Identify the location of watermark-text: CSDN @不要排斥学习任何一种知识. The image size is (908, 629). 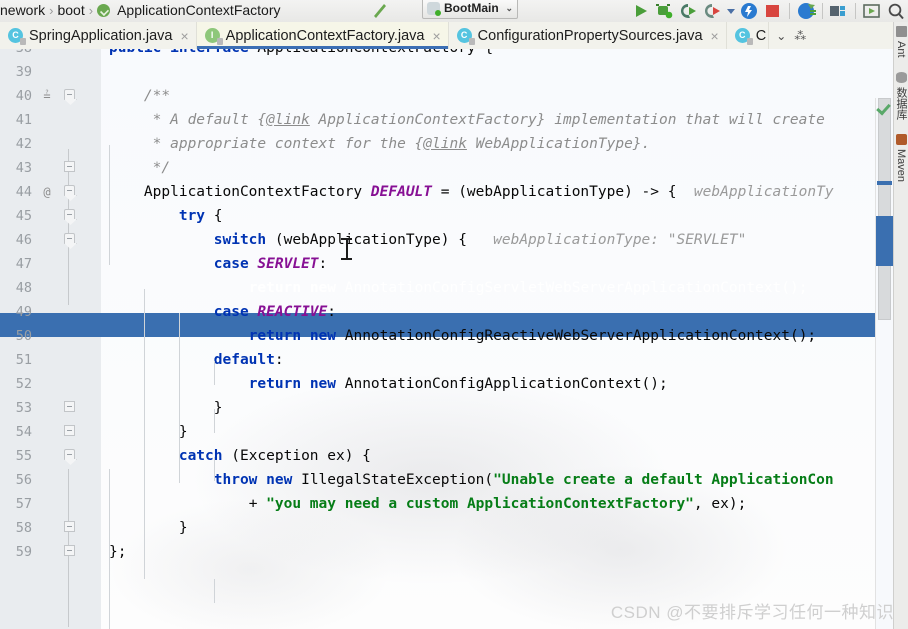
(752, 612).